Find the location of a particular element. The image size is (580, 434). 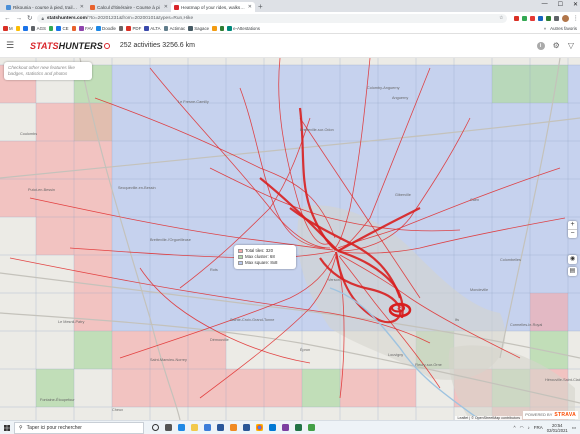

windows-start-icon is located at coordinates (7, 427).